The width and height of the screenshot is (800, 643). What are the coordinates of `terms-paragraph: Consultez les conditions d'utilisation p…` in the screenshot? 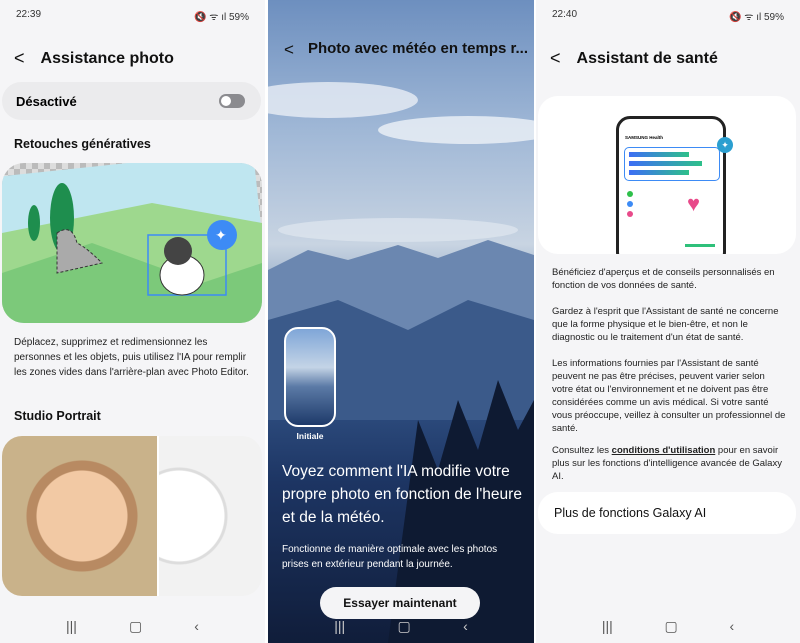 It's located at (670, 463).